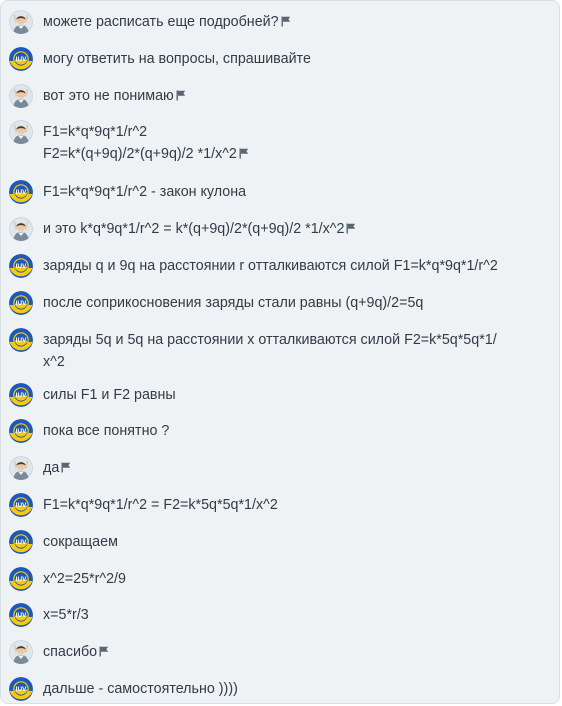 Image resolution: width=562 pixels, height=706 pixels. I want to click on chat-message: IUV пока все понятно ?, so click(280, 437).